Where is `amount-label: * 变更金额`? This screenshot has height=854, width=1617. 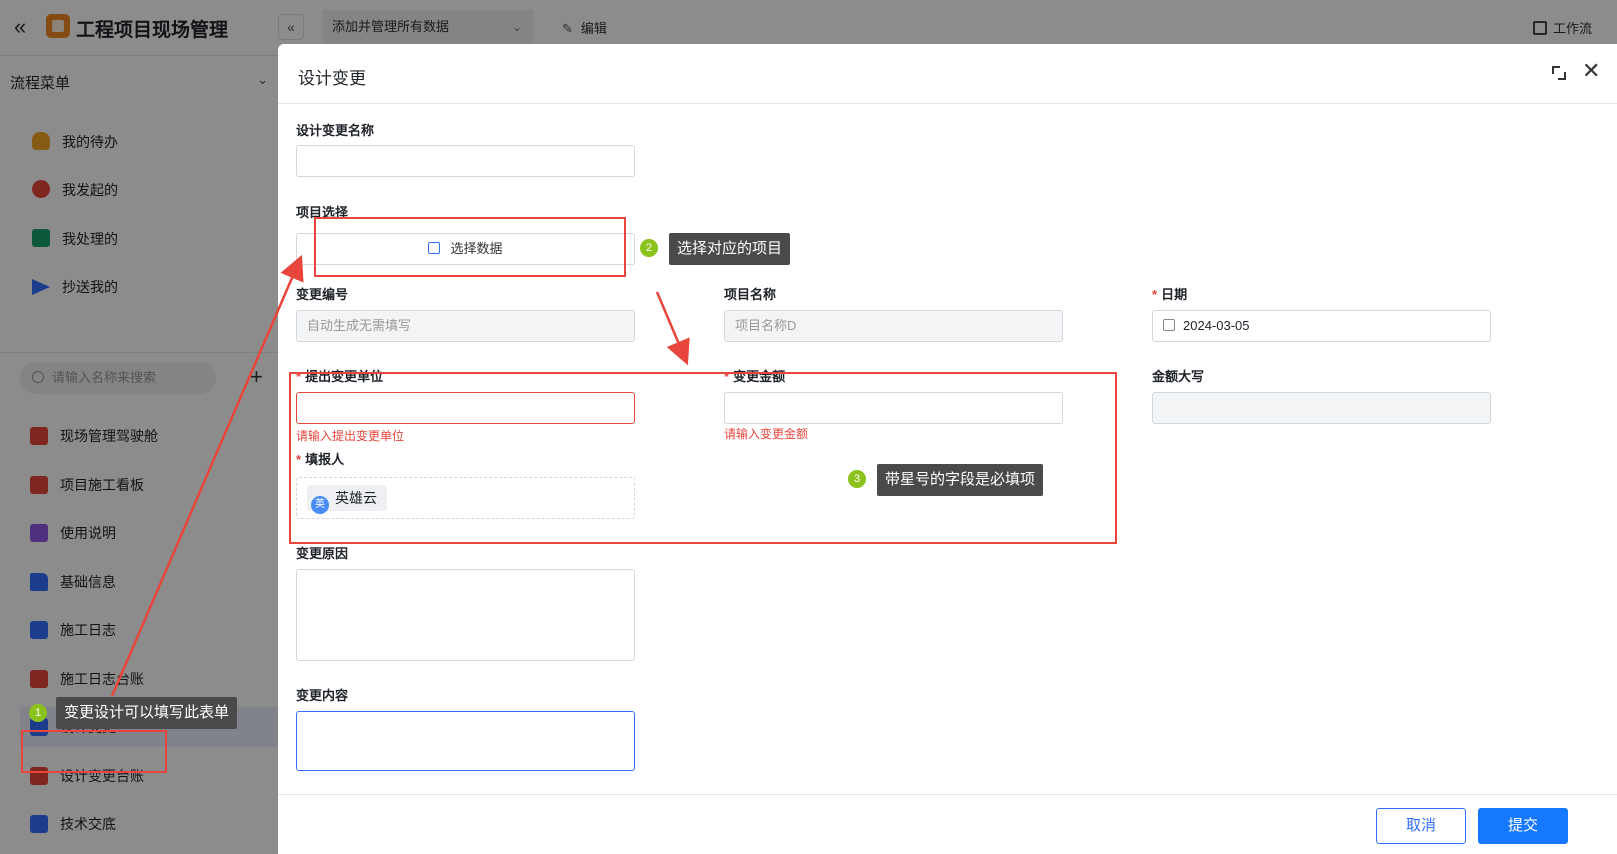 amount-label: * 变更金额 is located at coordinates (754, 375).